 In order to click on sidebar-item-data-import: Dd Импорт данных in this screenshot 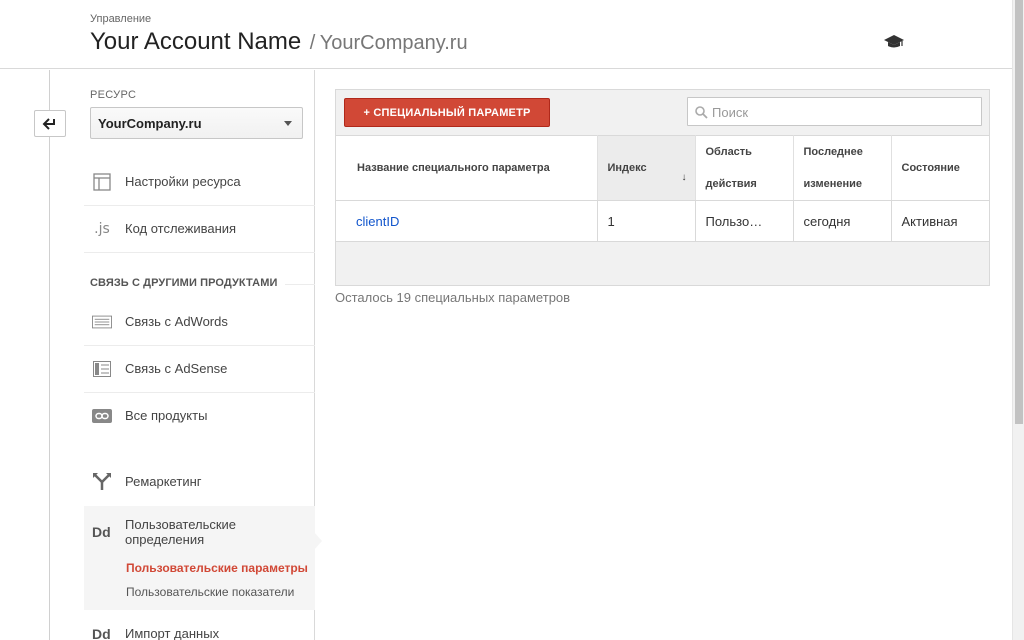, I will do `click(199, 631)`.